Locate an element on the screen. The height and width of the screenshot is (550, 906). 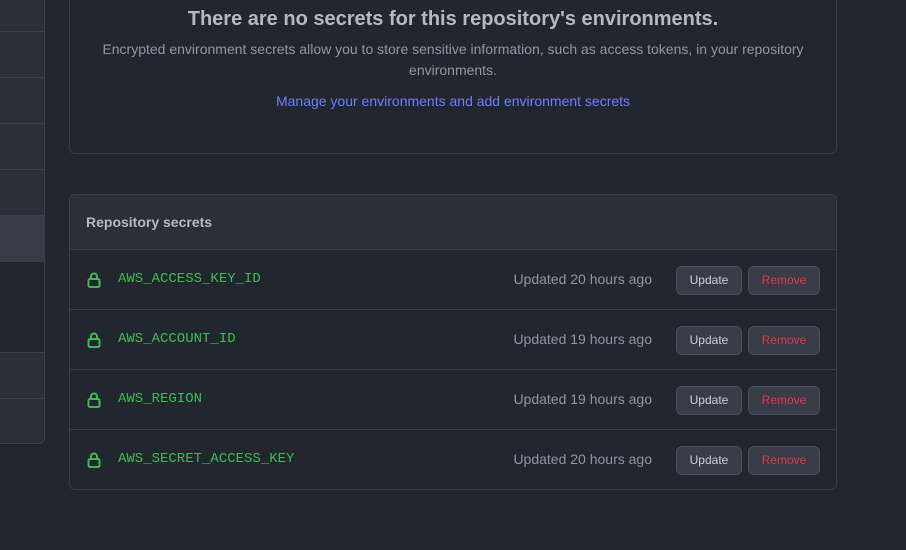
sidebar-section-gap is located at coordinates (22, 307).